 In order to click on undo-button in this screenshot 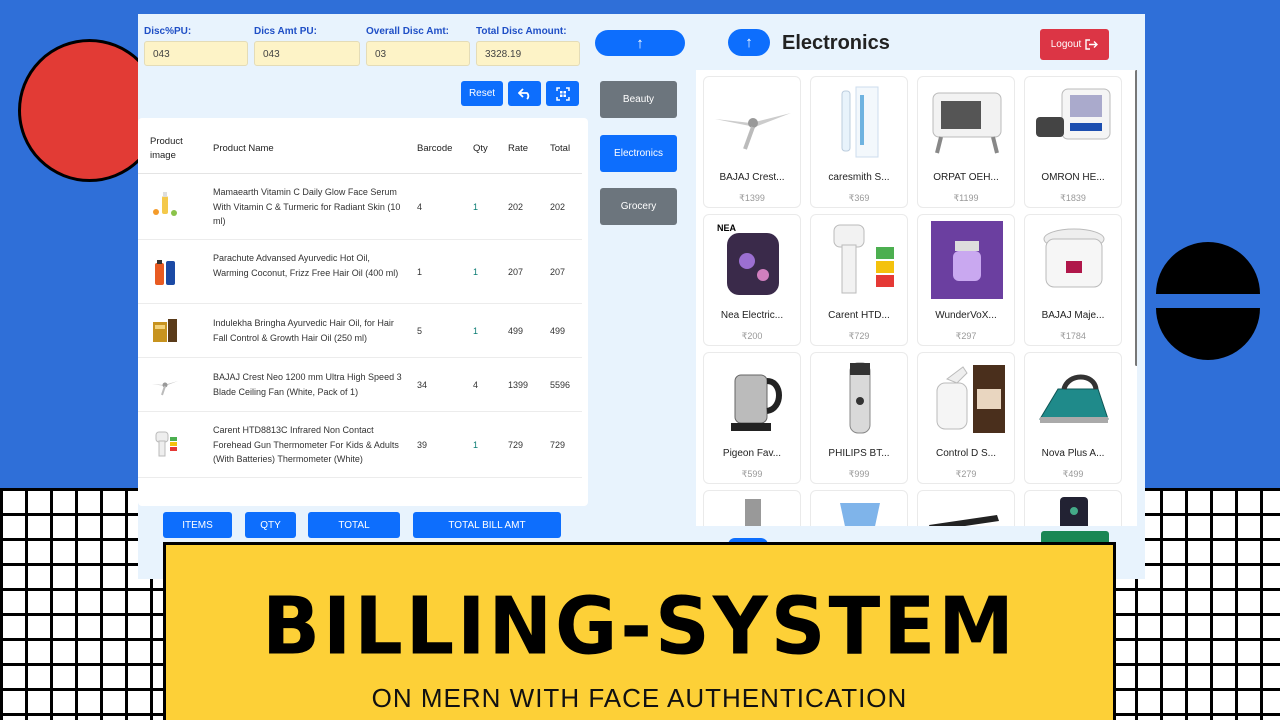, I will do `click(524, 93)`.